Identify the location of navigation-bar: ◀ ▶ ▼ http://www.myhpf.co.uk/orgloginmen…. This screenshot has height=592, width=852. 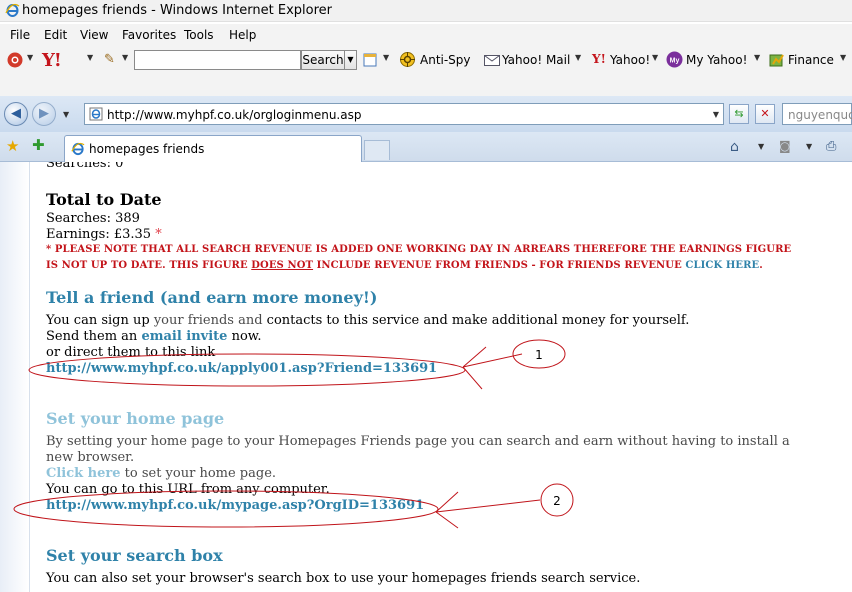
(426, 114).